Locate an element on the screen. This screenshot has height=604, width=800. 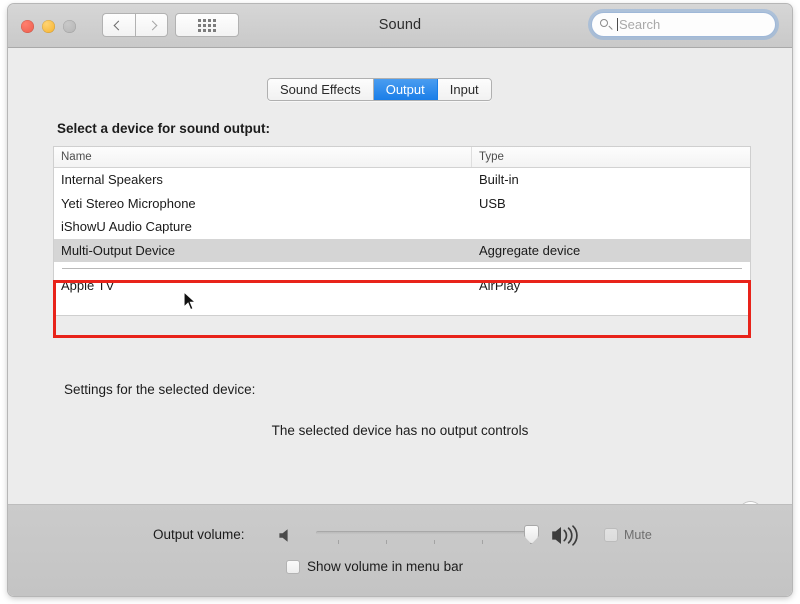
search-icon is located at coordinates (606, 24).